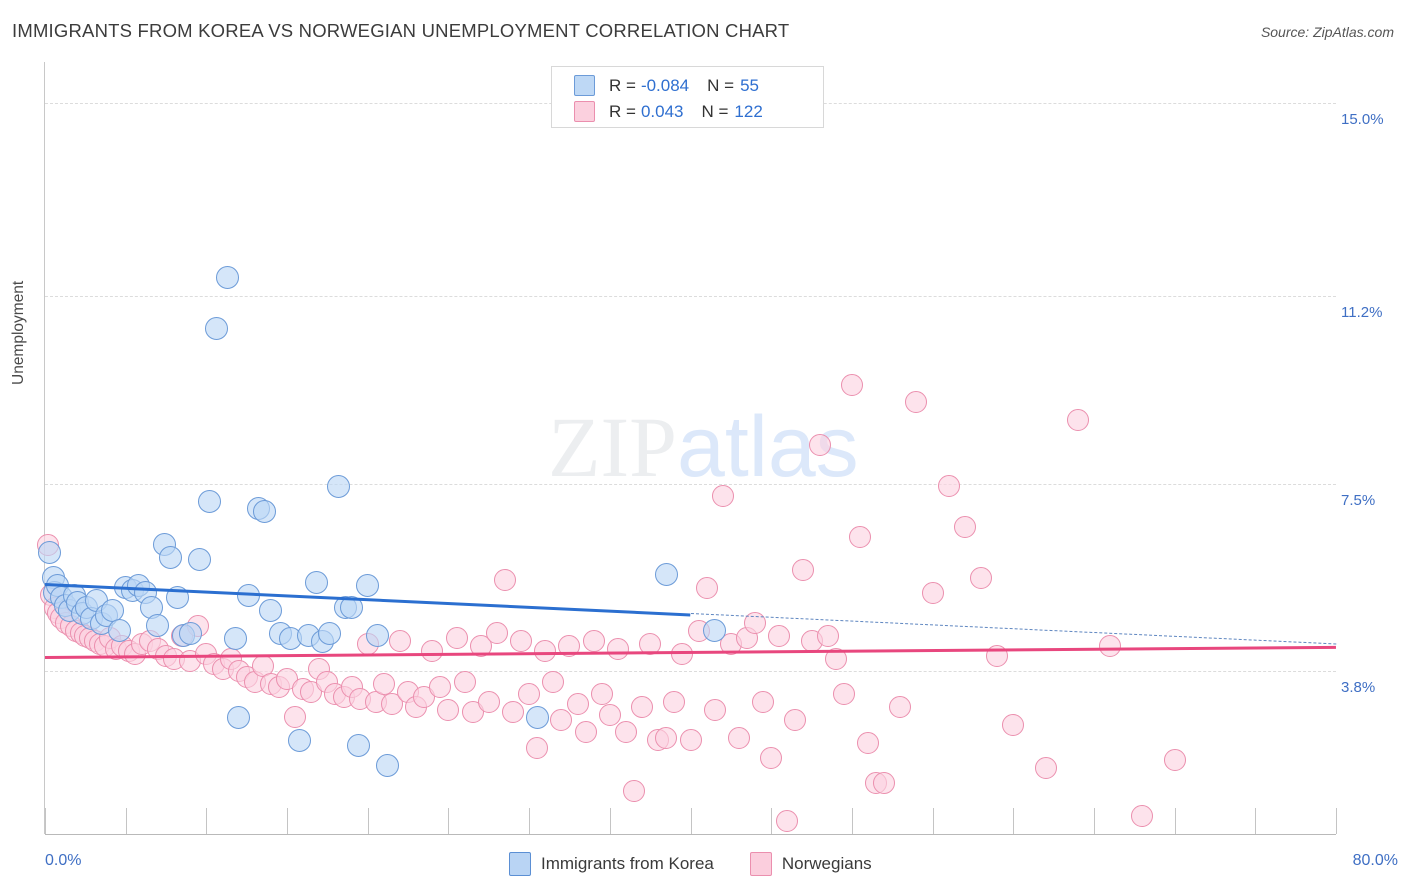 The height and width of the screenshot is (892, 1406). I want to click on r-label-norwegians: R =, so click(622, 111).